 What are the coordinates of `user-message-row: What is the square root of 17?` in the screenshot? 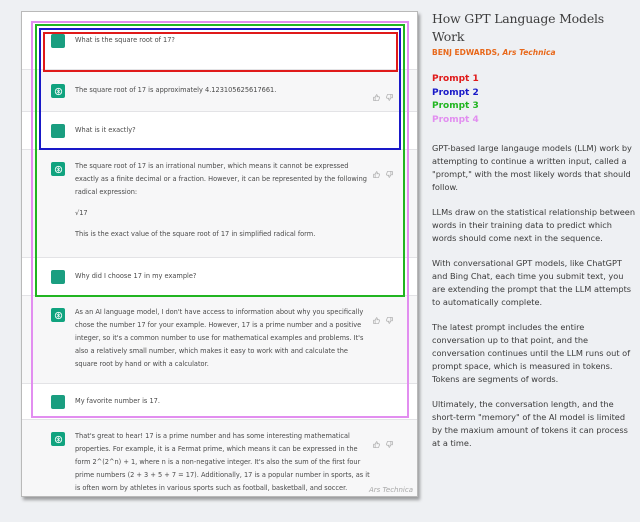 It's located at (219, 41).